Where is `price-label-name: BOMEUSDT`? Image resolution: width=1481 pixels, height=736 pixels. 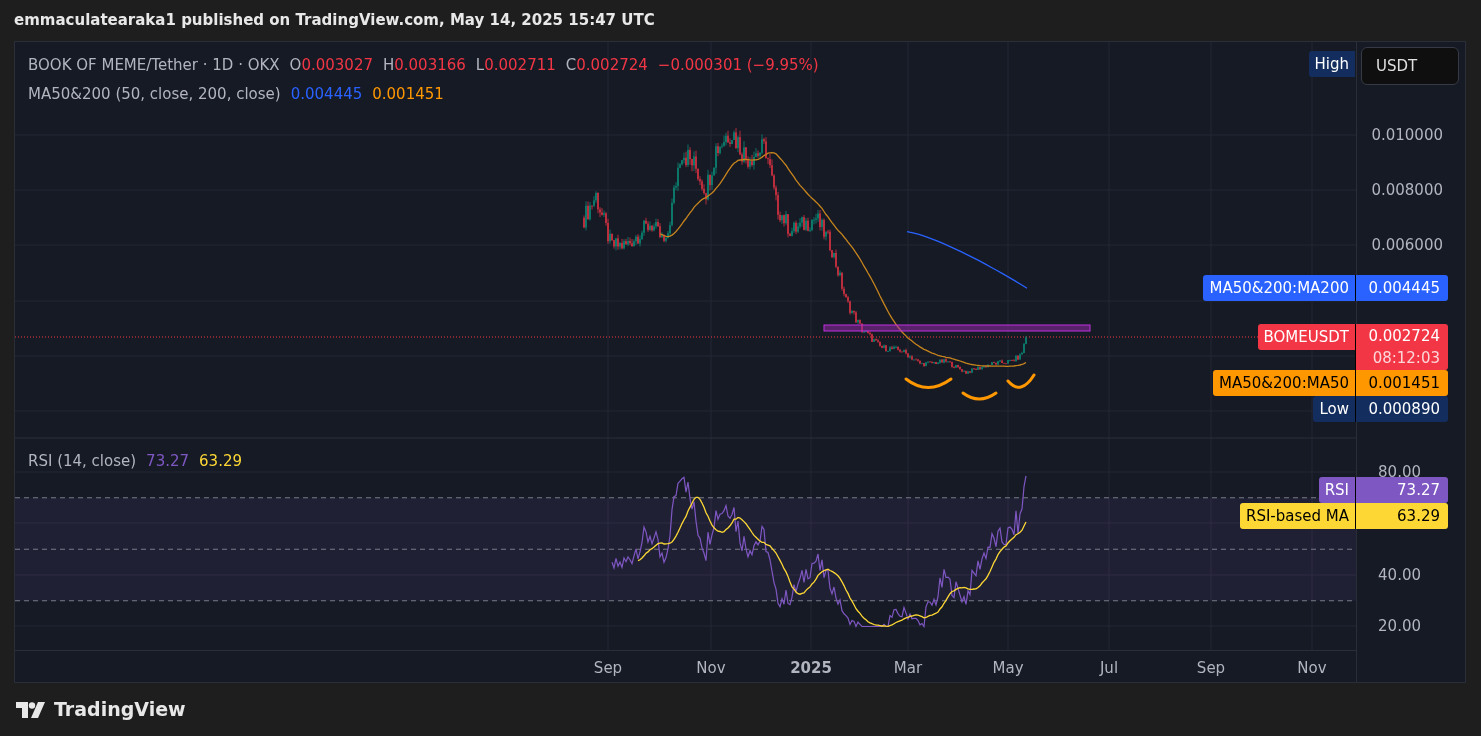
price-label-name: BOMEUSDT is located at coordinates (1306, 337).